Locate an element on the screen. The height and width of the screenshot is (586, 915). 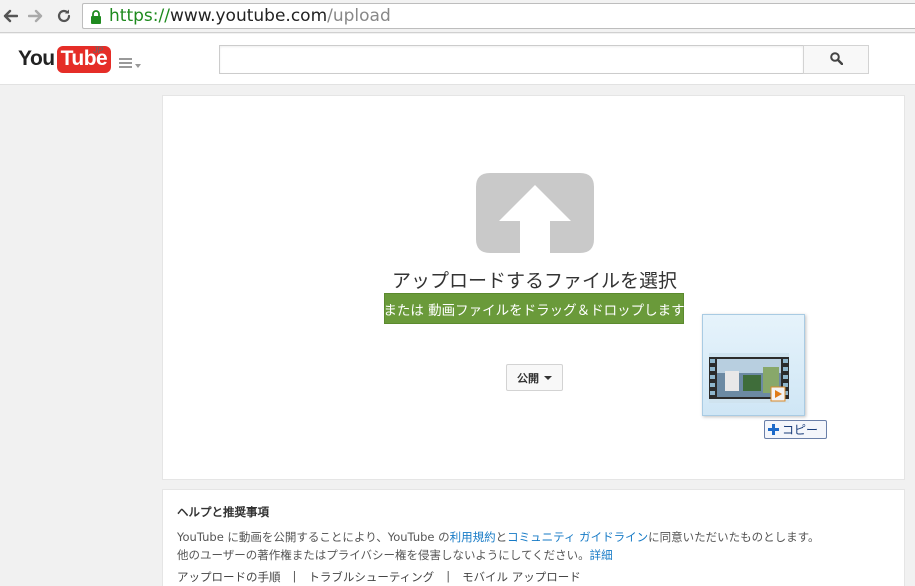
plus-icon is located at coordinates (773, 429).